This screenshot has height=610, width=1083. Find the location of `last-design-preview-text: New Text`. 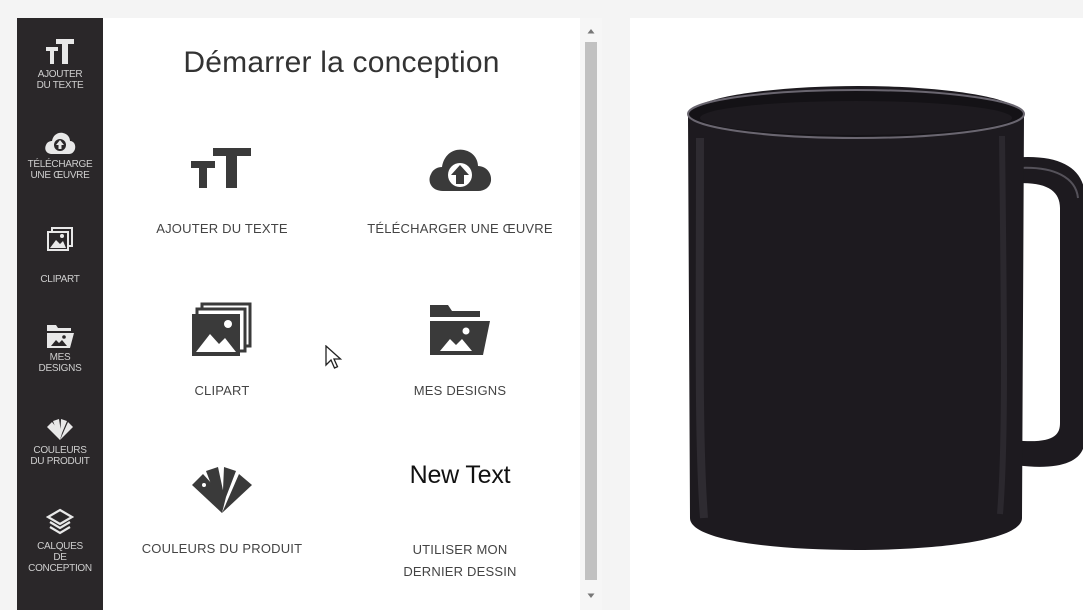

last-design-preview-text: New Text is located at coordinates (460, 475).